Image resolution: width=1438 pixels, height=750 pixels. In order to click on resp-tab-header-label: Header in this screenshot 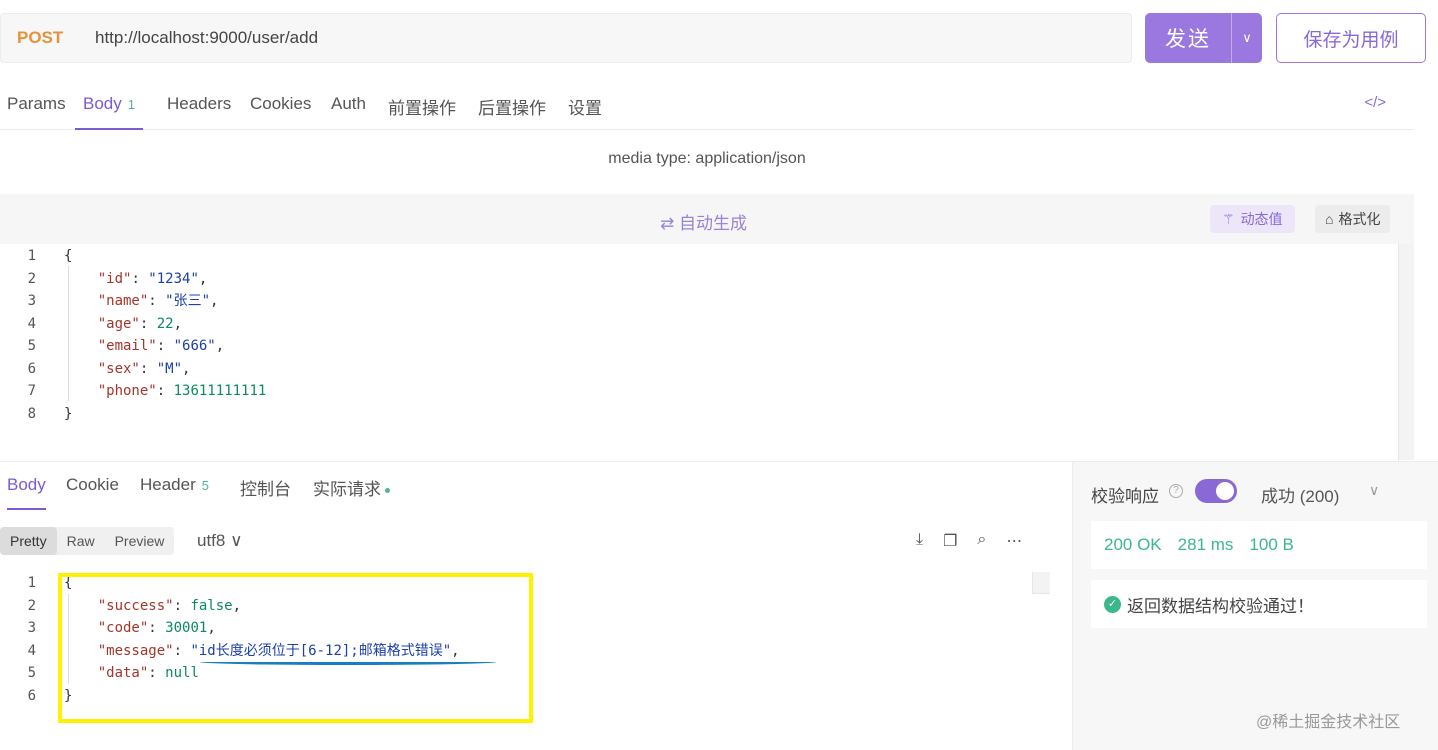, I will do `click(168, 484)`.